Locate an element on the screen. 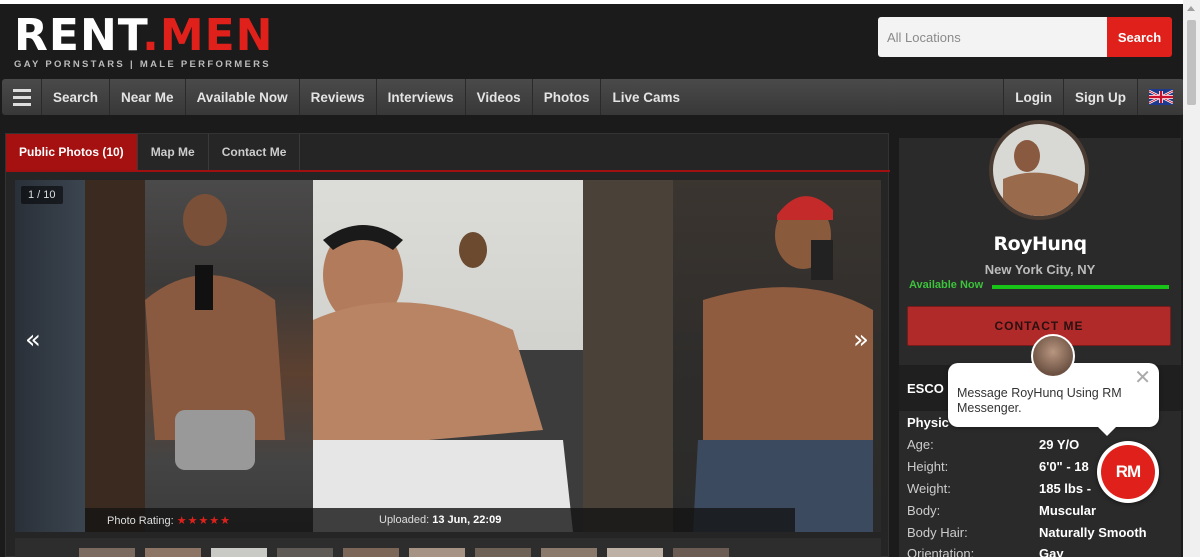  page-scrollbar is located at coordinates (1191, 278).